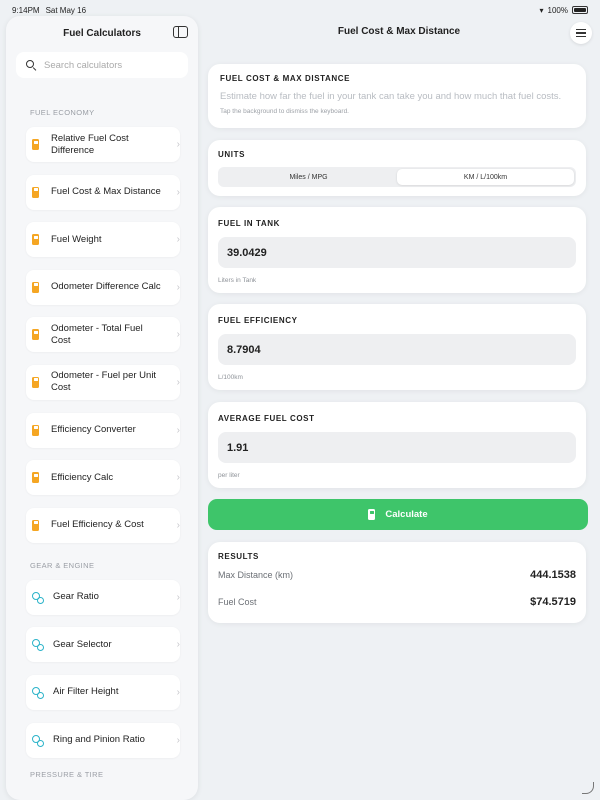 This screenshot has width=600, height=800. What do you see at coordinates (76, 597) in the screenshot?
I see `sidebar-item-label: Gear Ratio` at bounding box center [76, 597].